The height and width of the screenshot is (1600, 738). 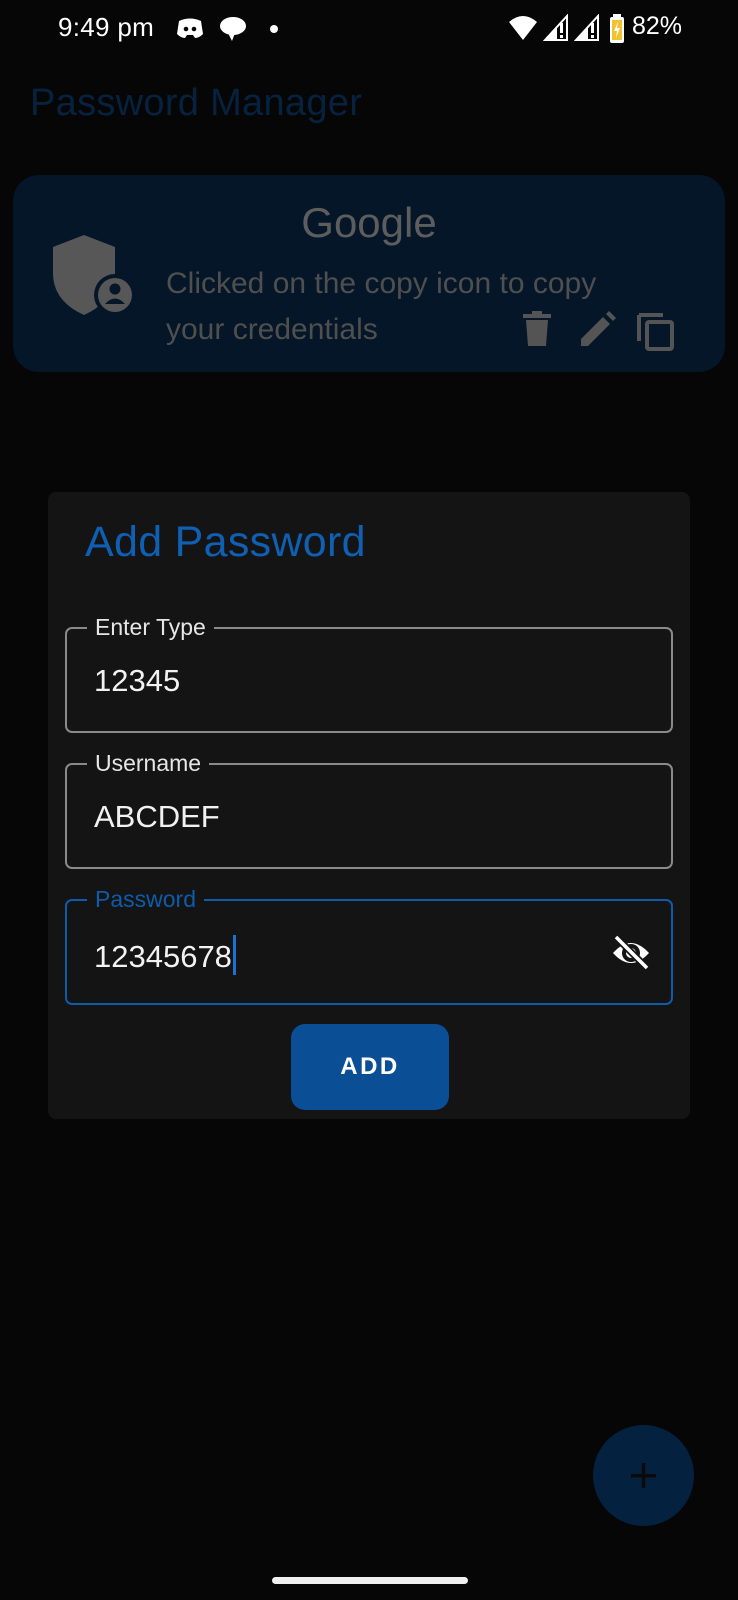 I want to click on password-field-label: Password, so click(x=145, y=899).